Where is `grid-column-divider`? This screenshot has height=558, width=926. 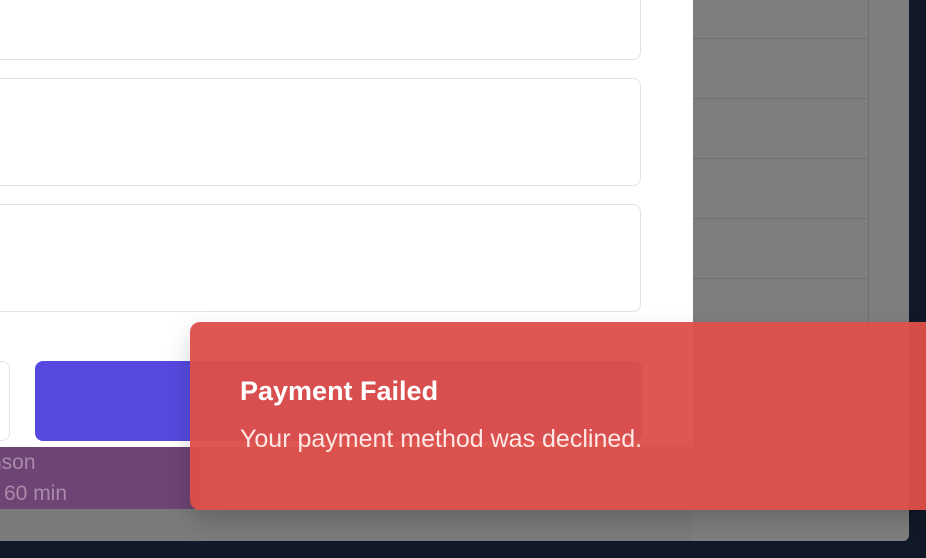
grid-column-divider is located at coordinates (868, 165).